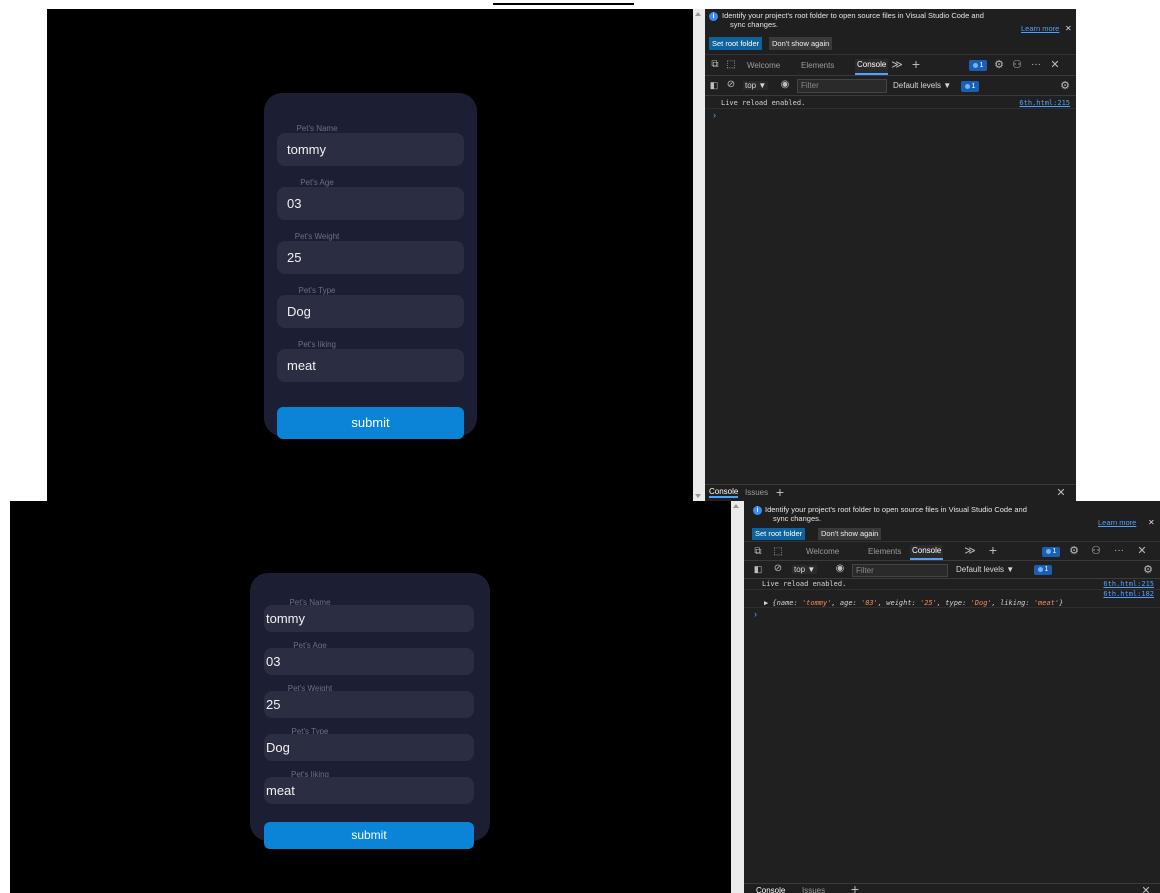  What do you see at coordinates (927, 552) in the screenshot?
I see `tab-console-2: Console` at bounding box center [927, 552].